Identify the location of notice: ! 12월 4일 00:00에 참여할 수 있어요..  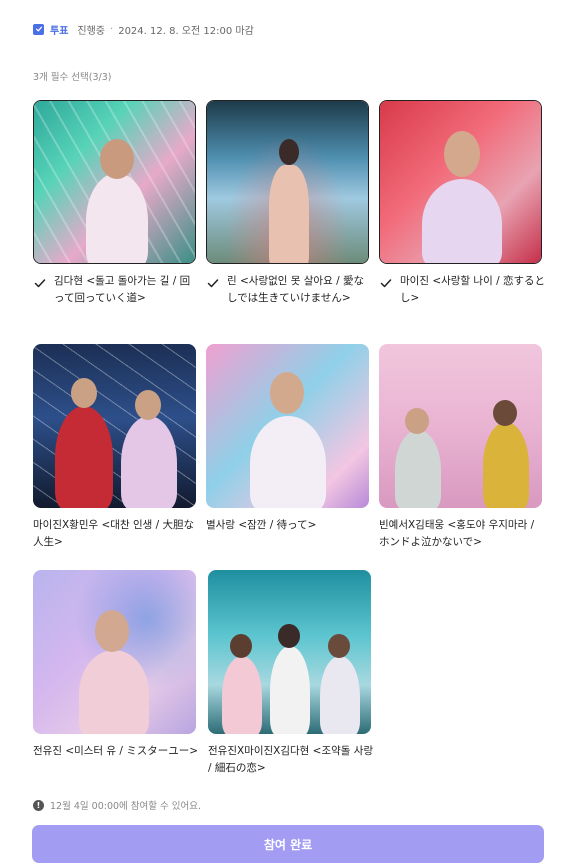
(117, 805).